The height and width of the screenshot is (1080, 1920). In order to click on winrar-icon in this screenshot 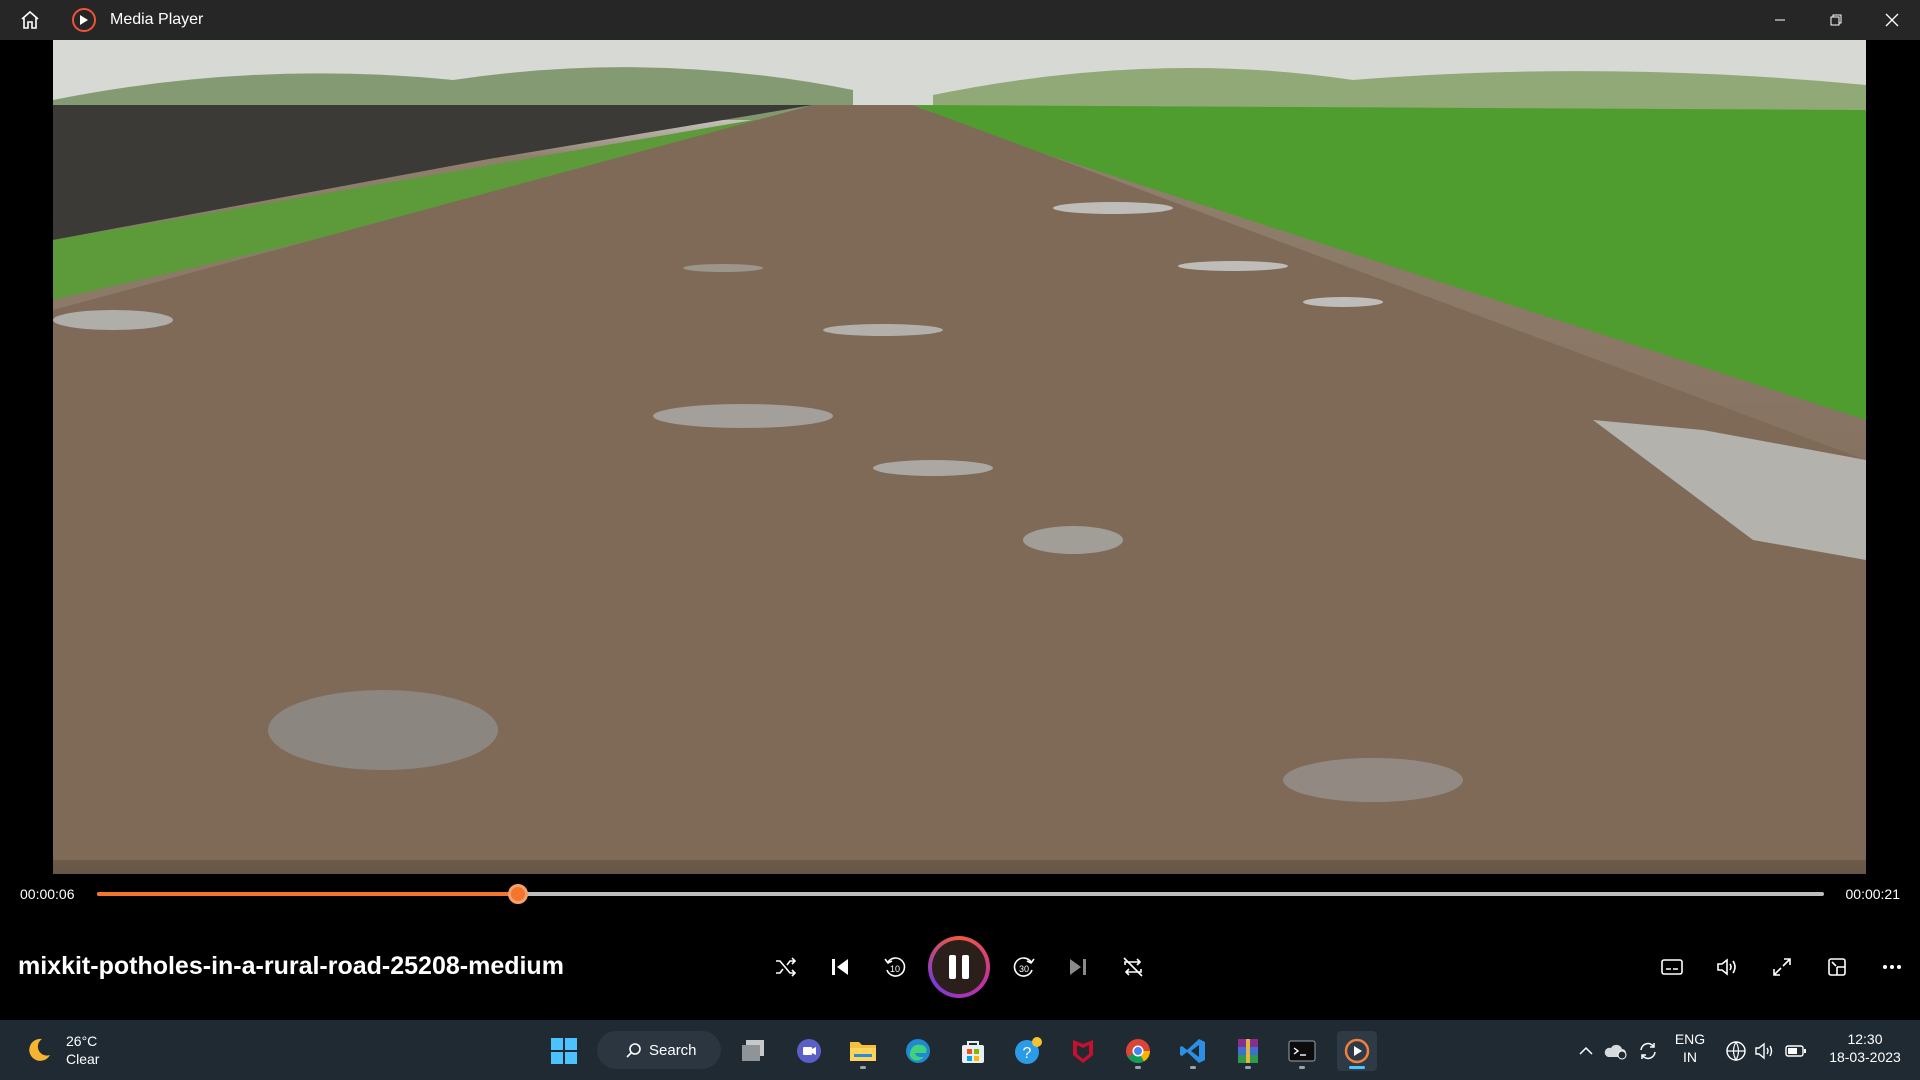, I will do `click(1248, 1051)`.